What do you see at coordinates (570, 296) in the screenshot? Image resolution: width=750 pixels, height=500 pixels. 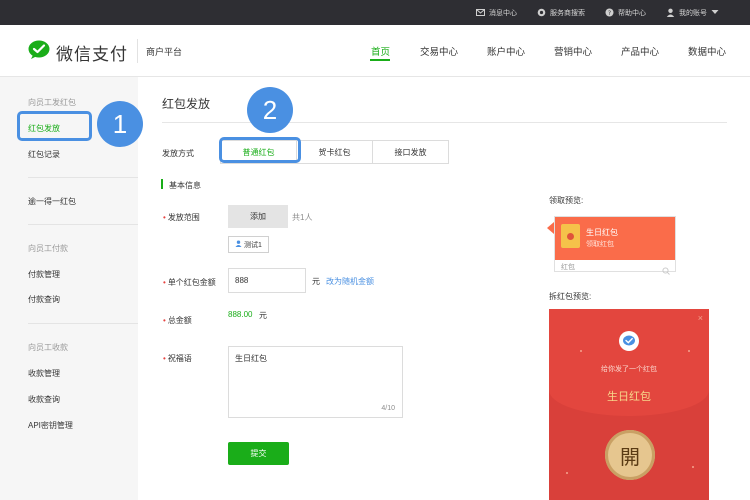 I see `open-preview-label: 拆红包预览:` at bounding box center [570, 296].